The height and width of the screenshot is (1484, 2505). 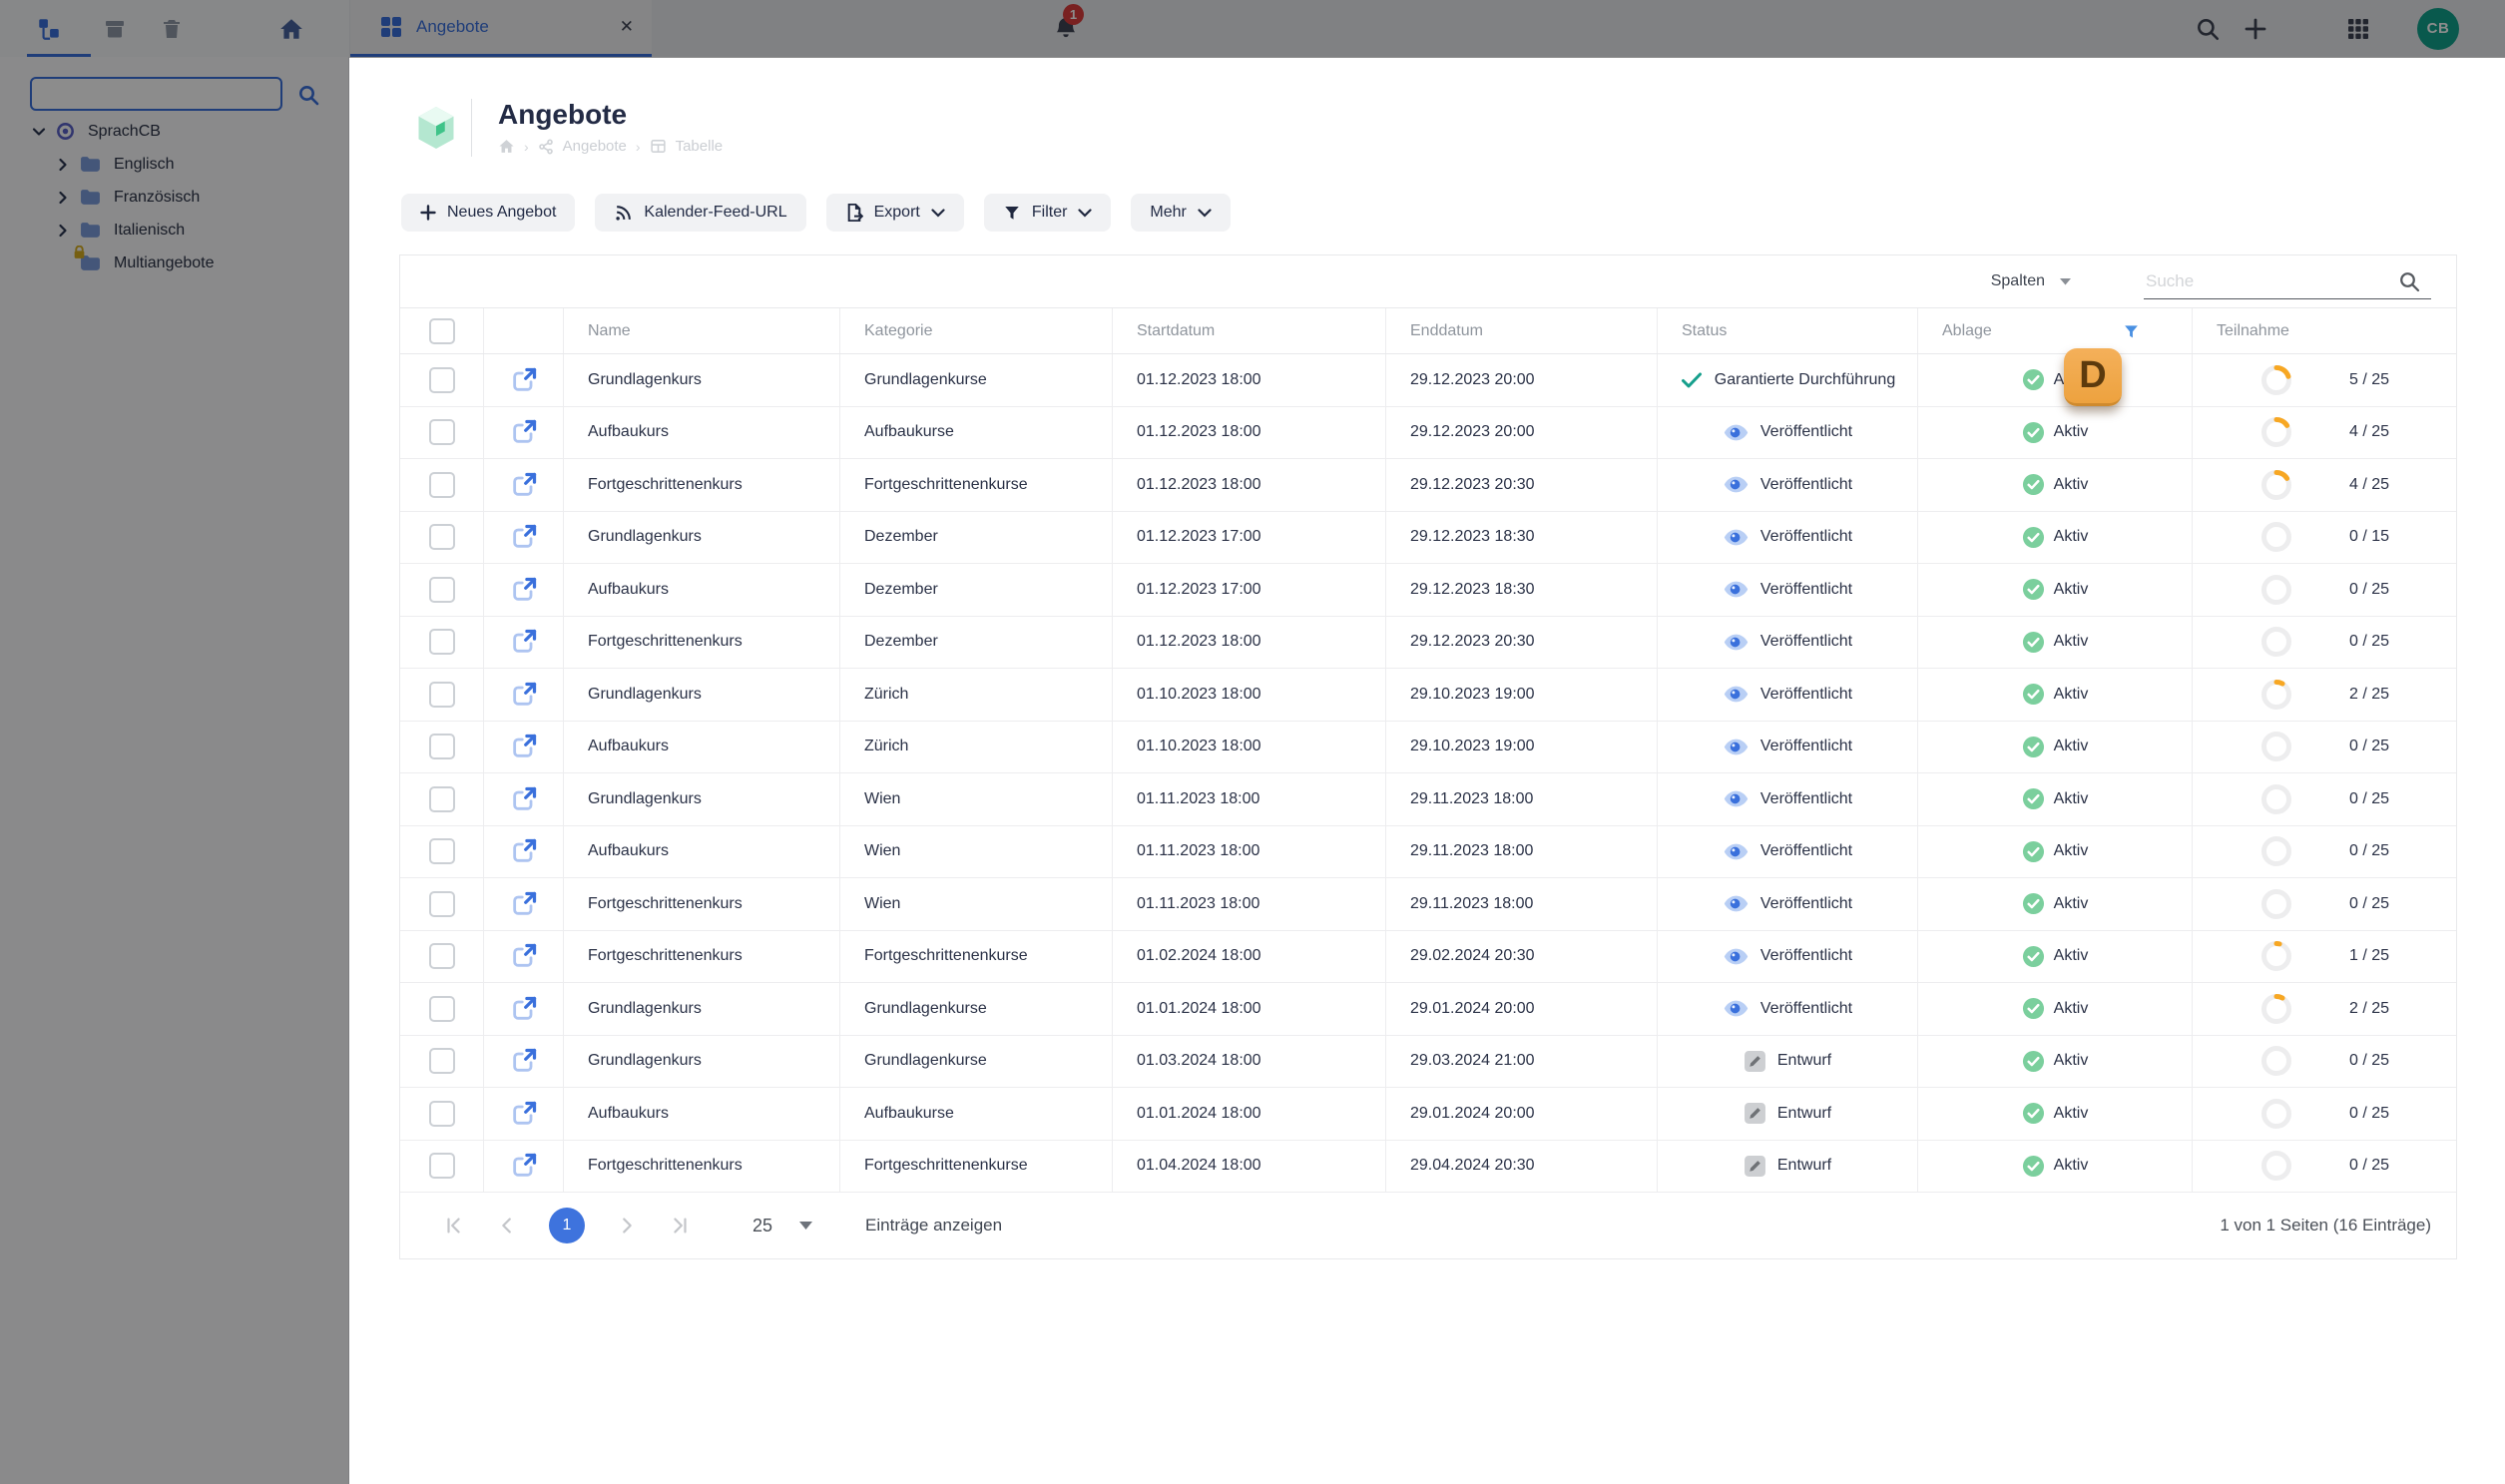 I want to click on cell-startdatum: 01.11.2023 18:00, so click(x=1249, y=904).